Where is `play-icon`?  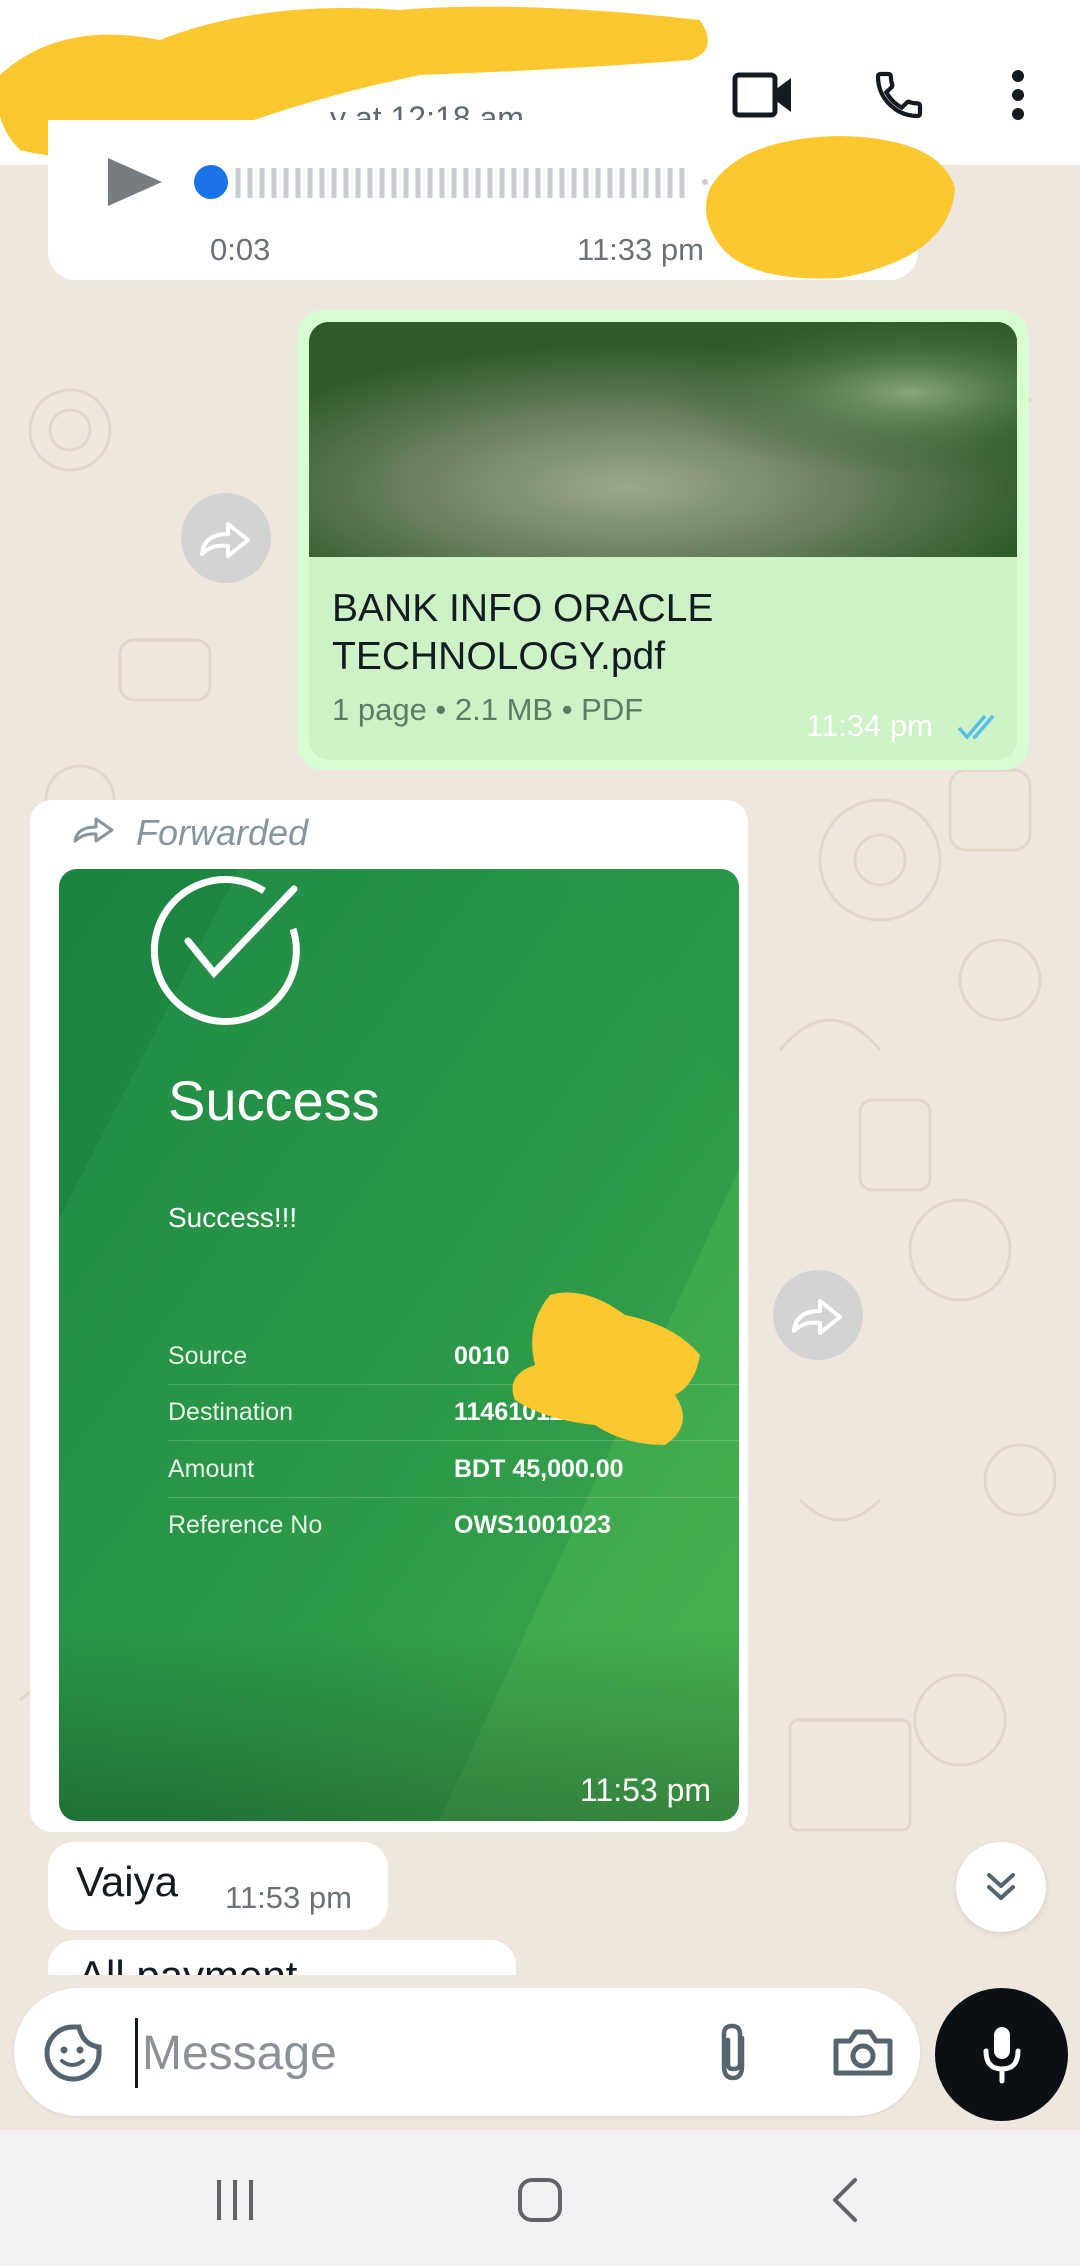
play-icon is located at coordinates (134, 184).